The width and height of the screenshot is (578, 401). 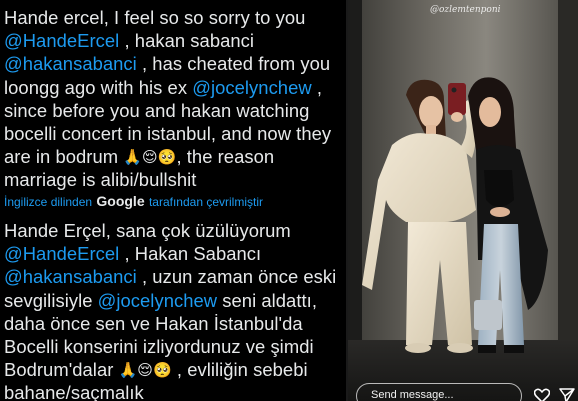 I want to click on translation-prefix: İngilizce dilinden, so click(x=50, y=202).